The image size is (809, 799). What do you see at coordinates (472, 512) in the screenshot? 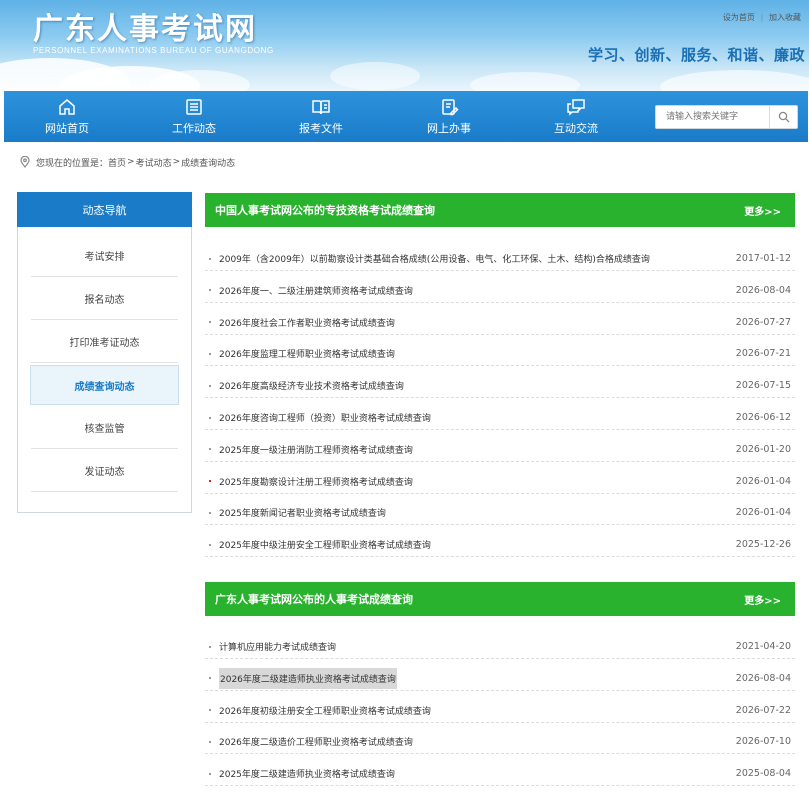
I see `list-item-title: 2025年度新闻记者职业资格考试成绩查询` at bounding box center [472, 512].